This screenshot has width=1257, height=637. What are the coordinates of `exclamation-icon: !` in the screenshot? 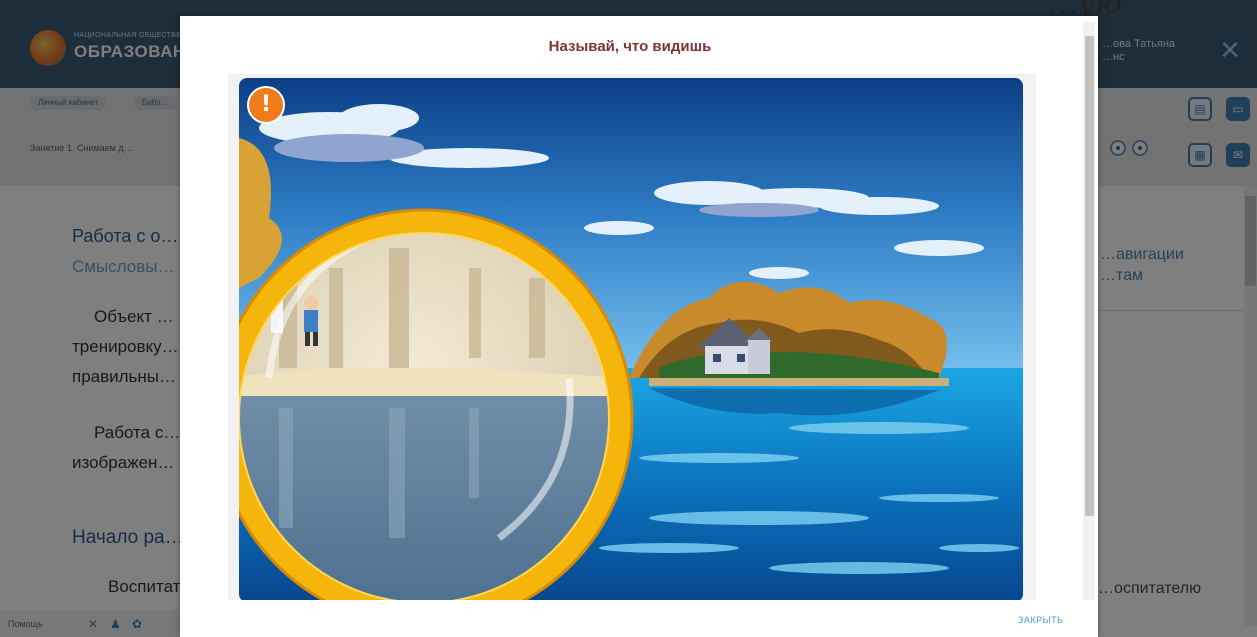 It's located at (266, 105).